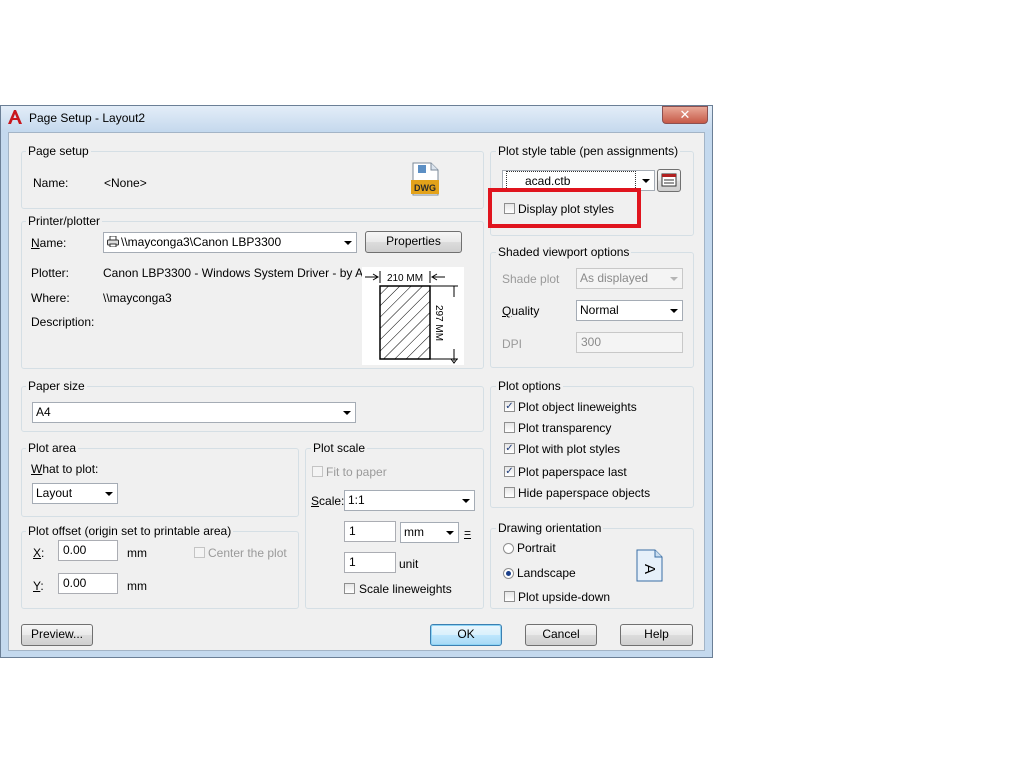  What do you see at coordinates (584, 493) in the screenshot?
I see `plot-option-label: Hide paperspace objects` at bounding box center [584, 493].